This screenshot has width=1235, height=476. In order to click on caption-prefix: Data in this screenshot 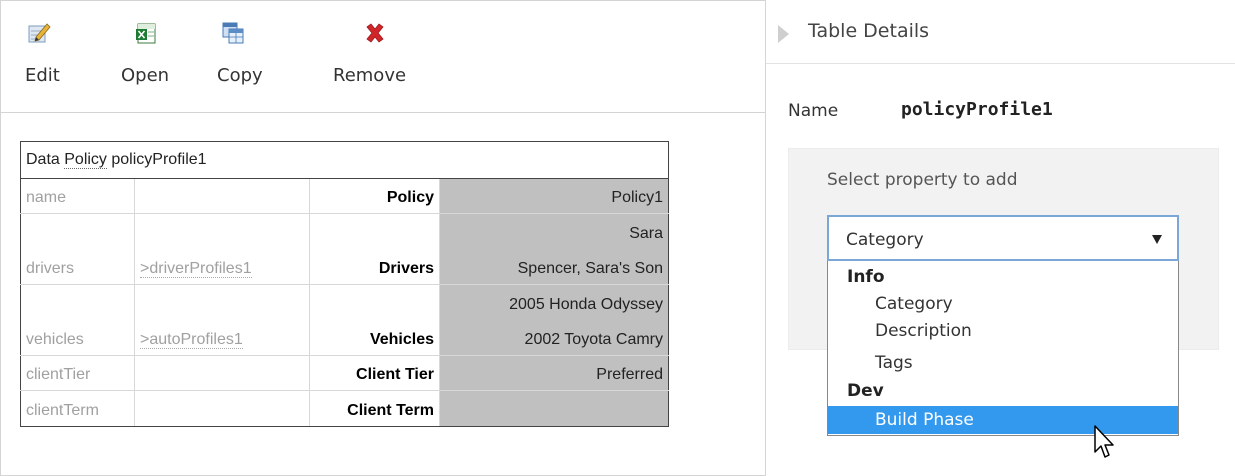, I will do `click(45, 159)`.